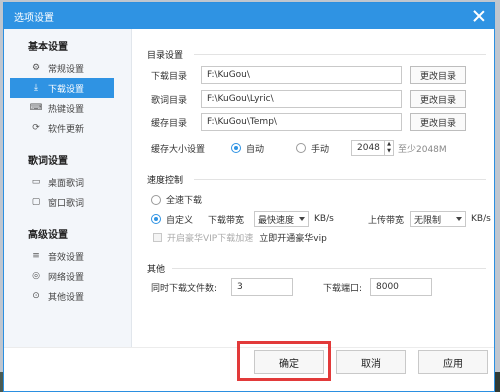 This screenshot has height=392, width=500. I want to click on download-port-label: 下载端口:, so click(343, 288).